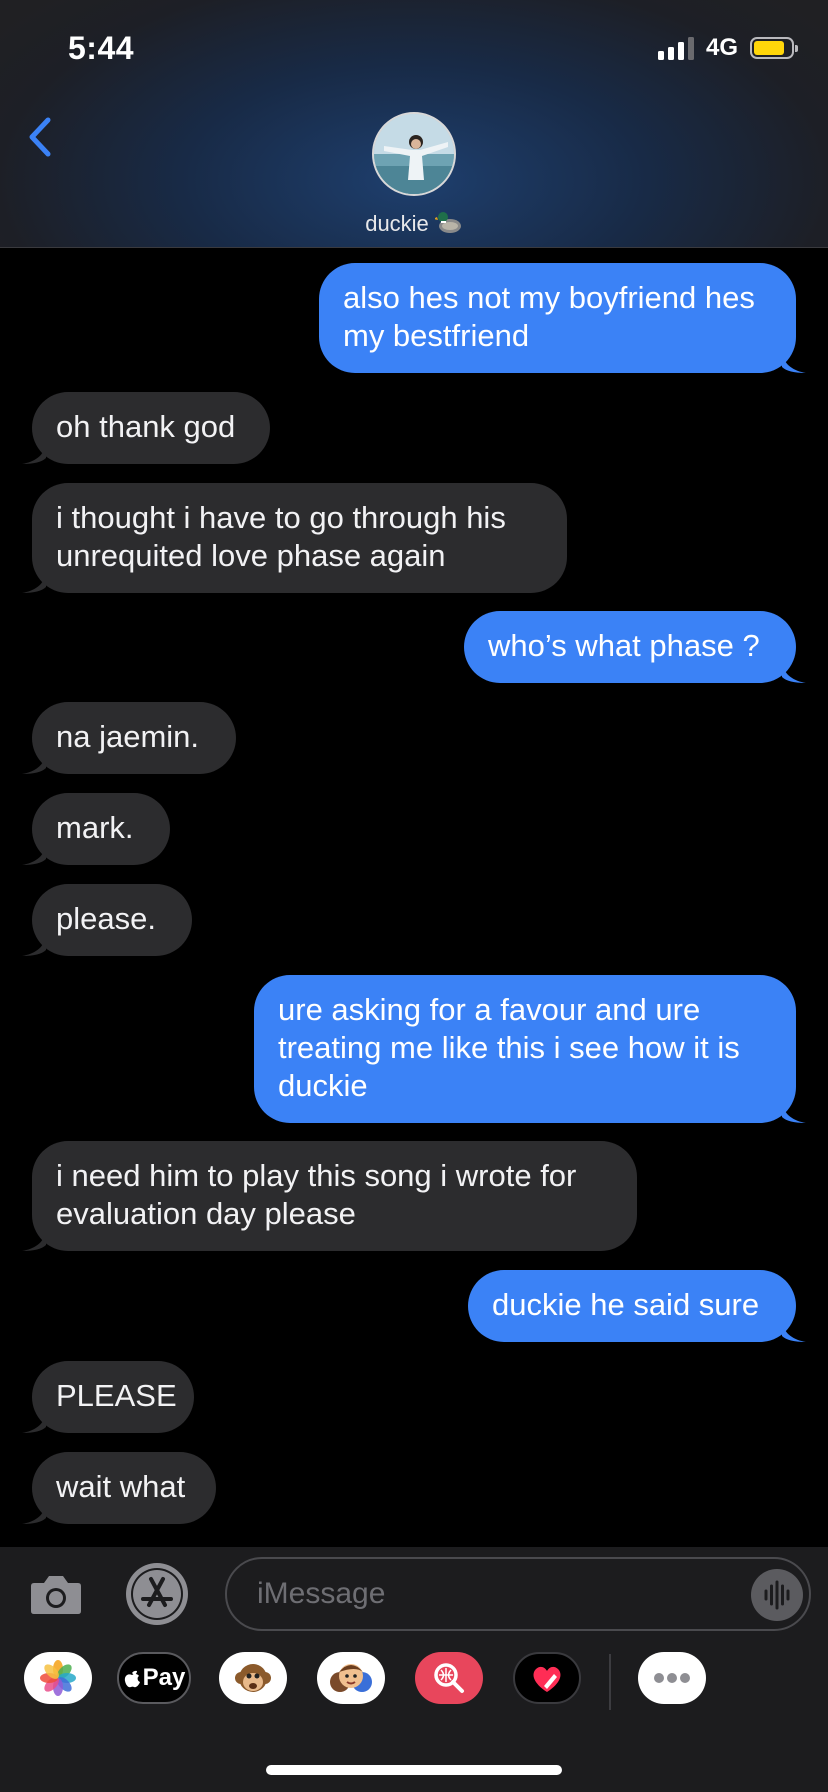  Describe the element at coordinates (626, 1304) in the screenshot. I see `message-text: duckie he said sure` at that location.